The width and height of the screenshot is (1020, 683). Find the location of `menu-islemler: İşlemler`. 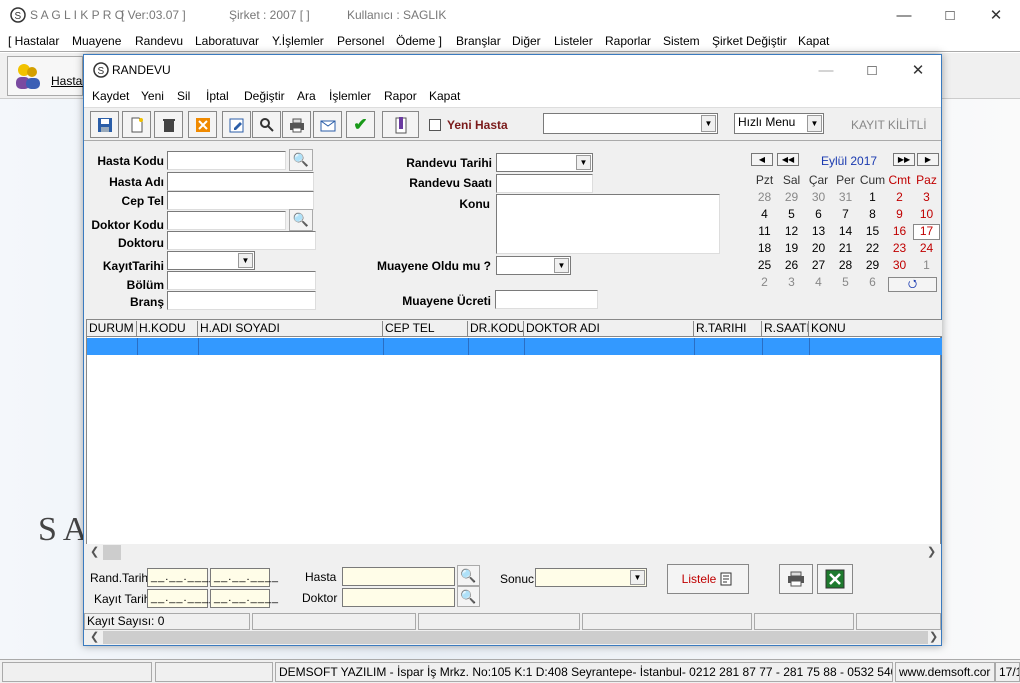

menu-islemler: İşlemler is located at coordinates (350, 96).